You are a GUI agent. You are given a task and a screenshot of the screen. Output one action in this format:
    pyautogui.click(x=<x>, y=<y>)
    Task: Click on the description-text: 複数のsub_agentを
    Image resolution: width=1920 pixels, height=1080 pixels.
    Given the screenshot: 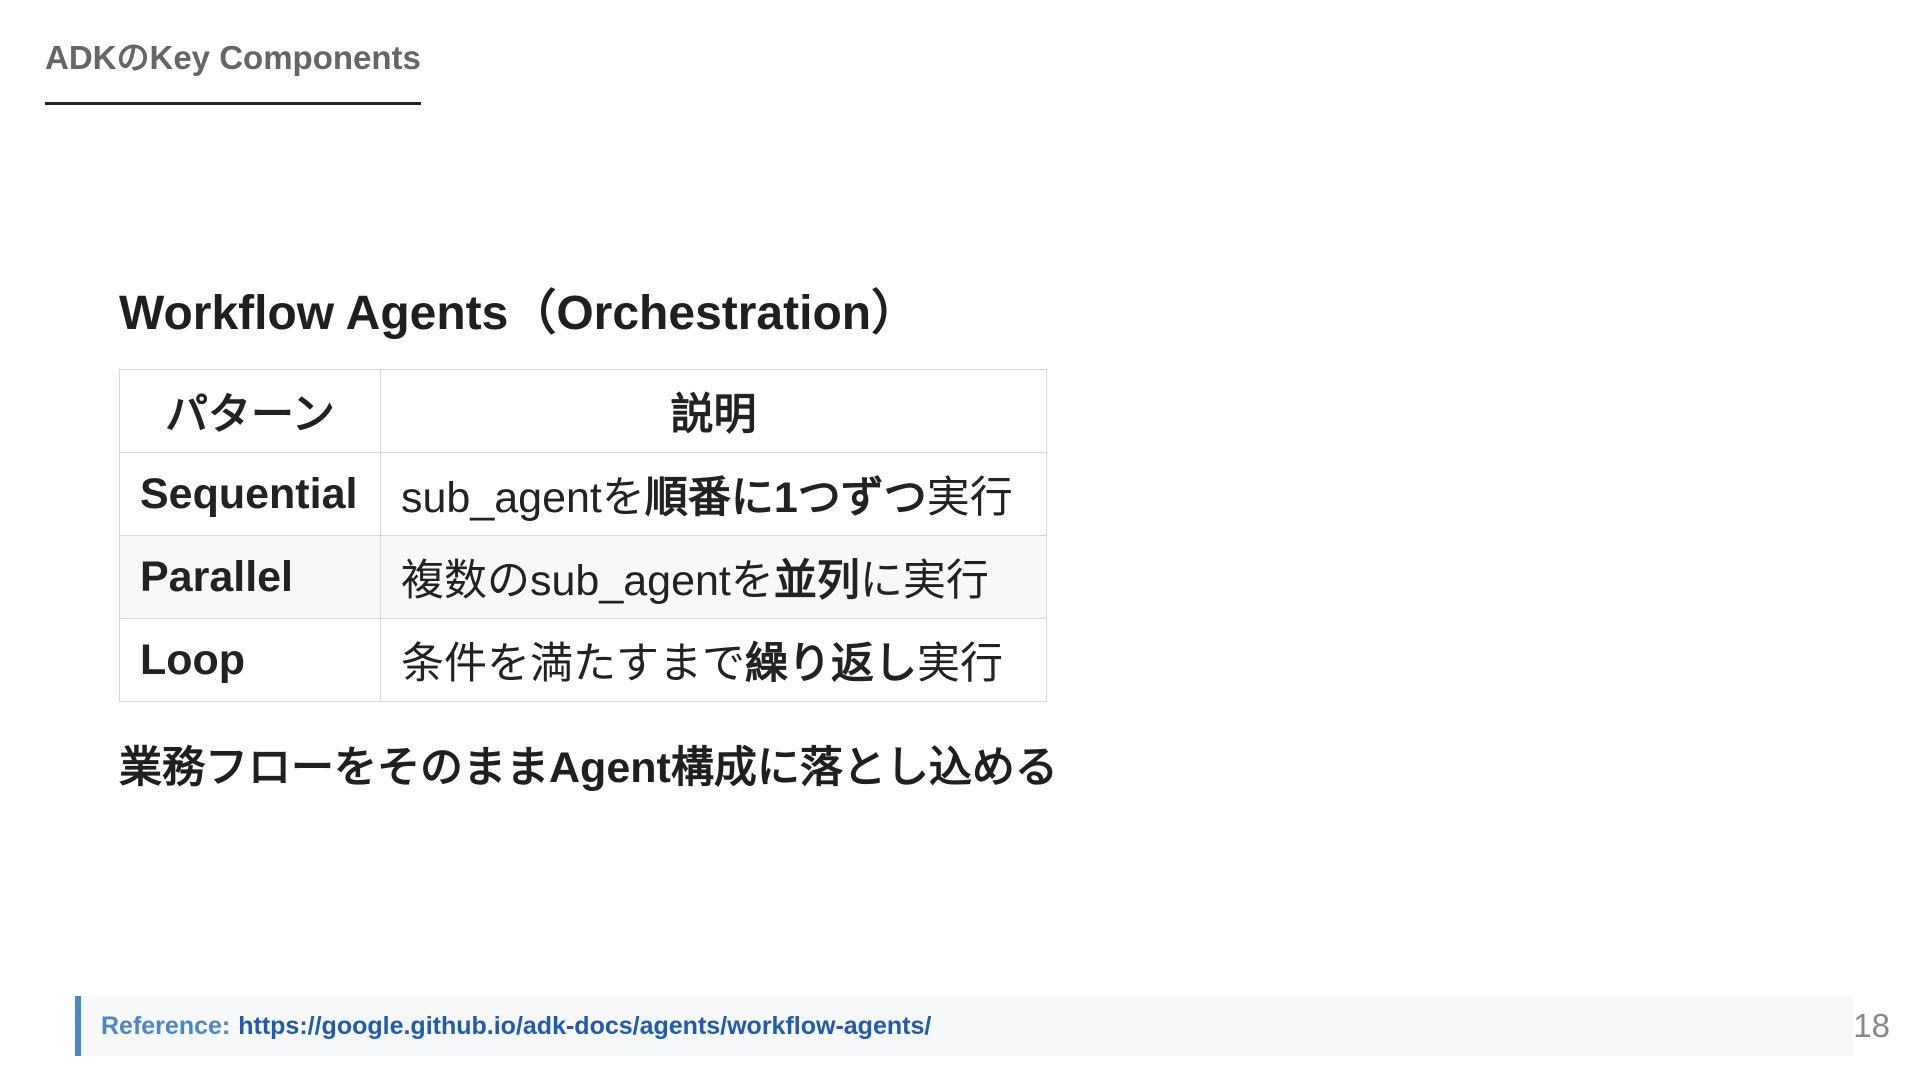 What is the action you would take?
    pyautogui.click(x=587, y=581)
    